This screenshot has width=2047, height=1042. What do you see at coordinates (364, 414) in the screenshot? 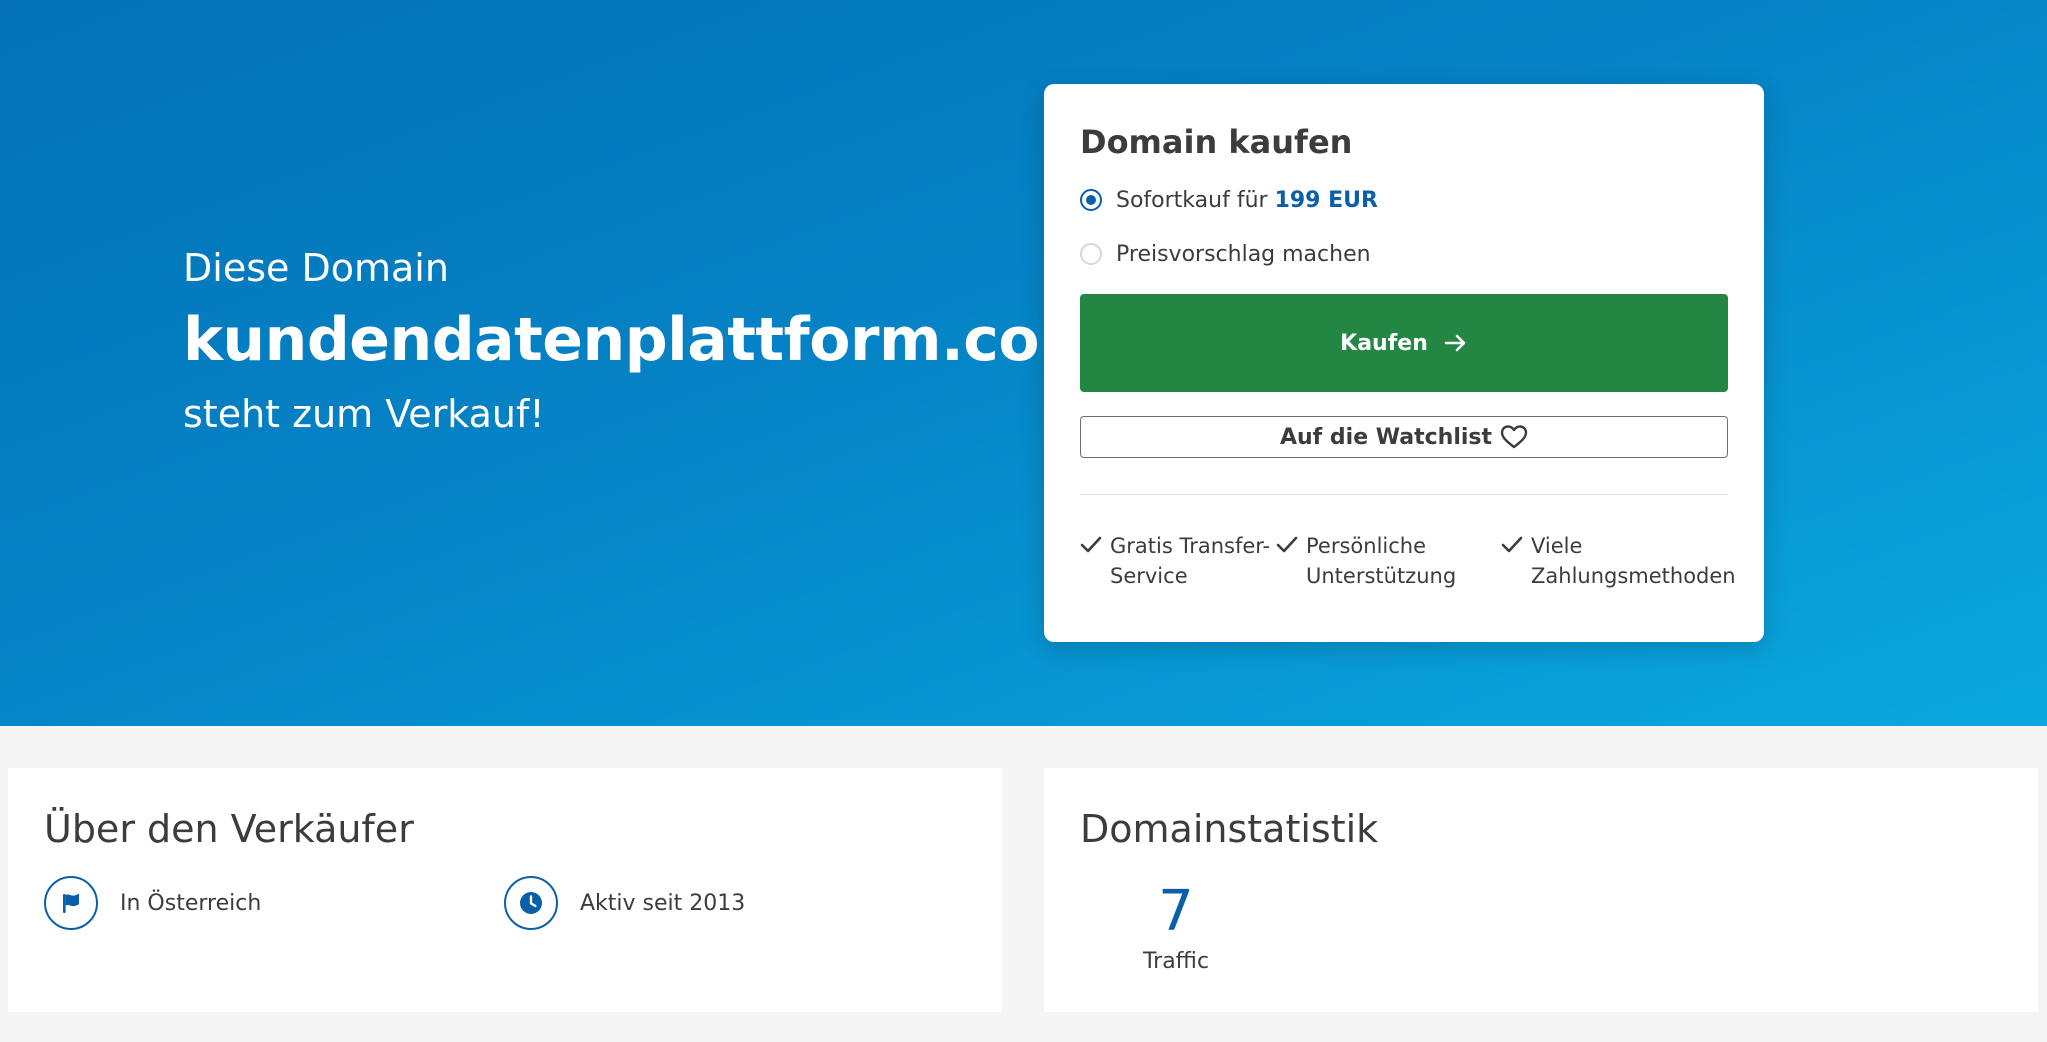
I see `hero-subtitle: steht zum Verkauf!` at bounding box center [364, 414].